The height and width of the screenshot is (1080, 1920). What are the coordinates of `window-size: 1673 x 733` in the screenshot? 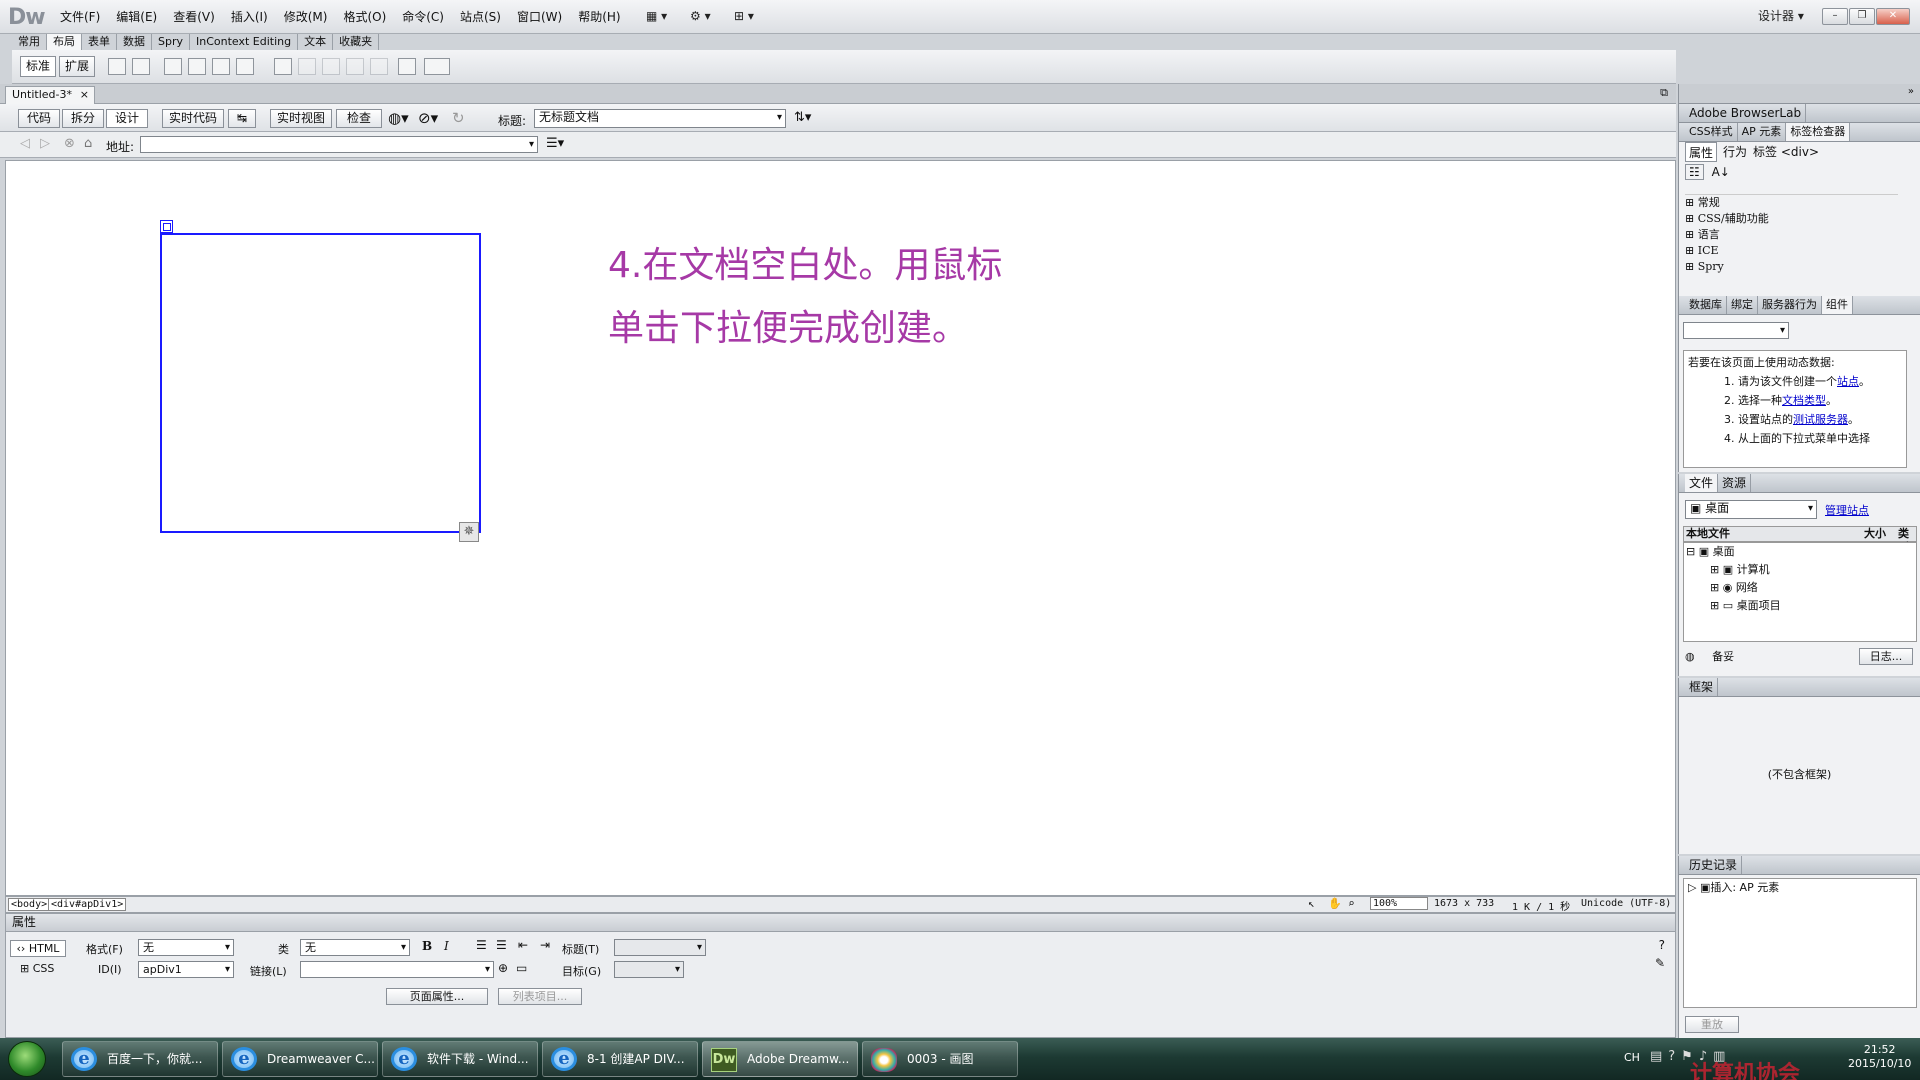 It's located at (1464, 903).